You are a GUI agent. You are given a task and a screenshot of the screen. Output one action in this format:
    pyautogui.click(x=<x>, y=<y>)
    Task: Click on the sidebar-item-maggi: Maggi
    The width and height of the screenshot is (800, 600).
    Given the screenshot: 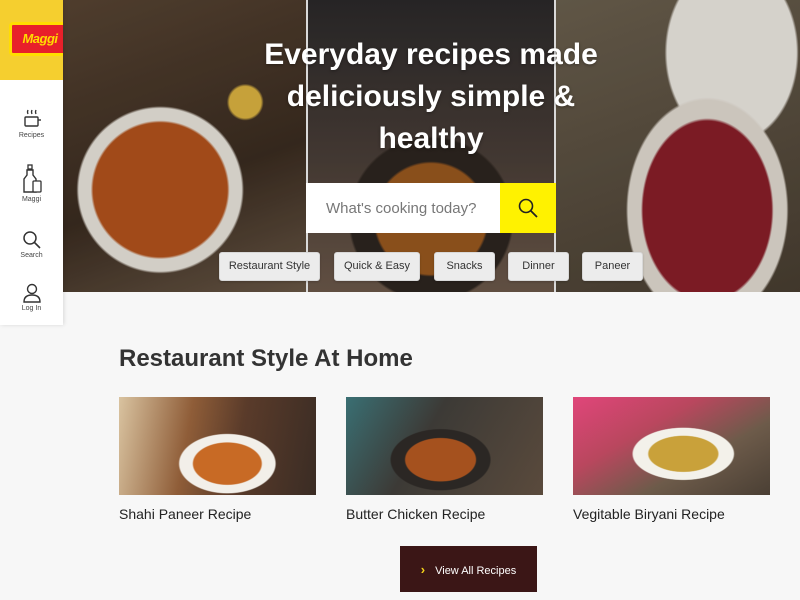 What is the action you would take?
    pyautogui.click(x=31, y=183)
    